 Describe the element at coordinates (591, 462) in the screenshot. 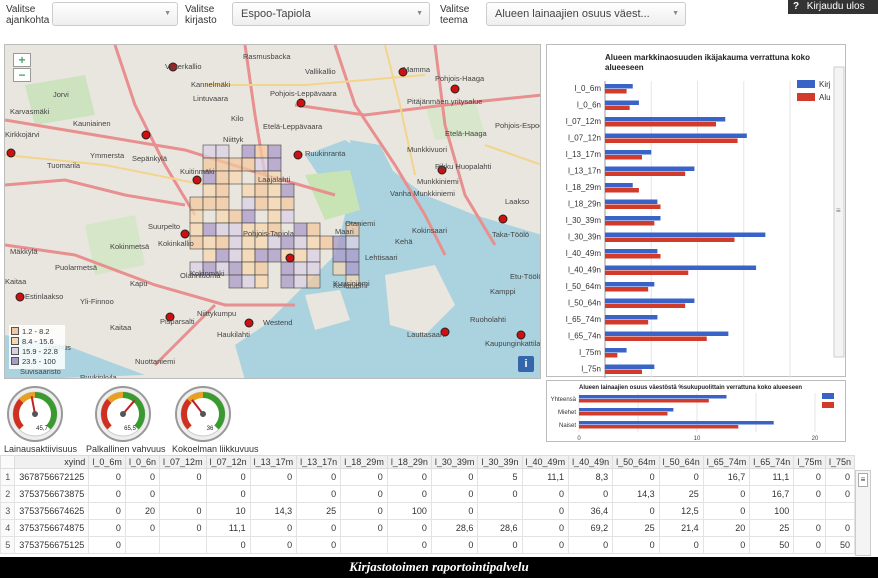

I see `column-header: l_40_49n` at that location.